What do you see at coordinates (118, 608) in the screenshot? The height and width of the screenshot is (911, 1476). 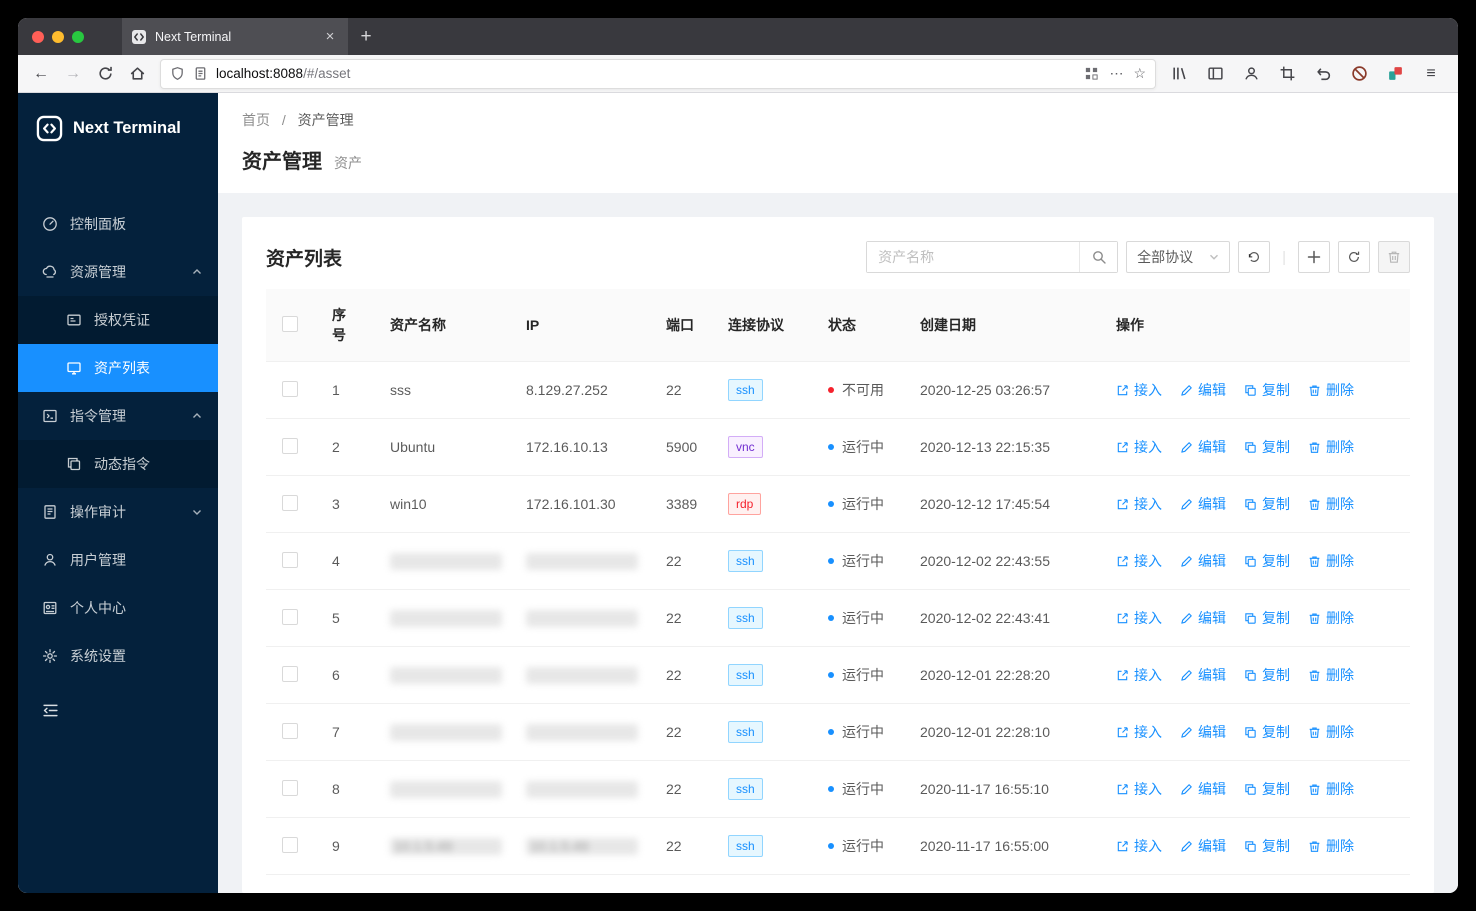 I see `sidebar-item-profile: 个人中心` at bounding box center [118, 608].